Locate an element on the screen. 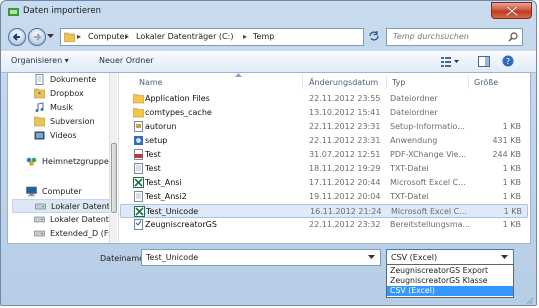  file-date: 17.11.2012 20:44 is located at coordinates (345, 182).